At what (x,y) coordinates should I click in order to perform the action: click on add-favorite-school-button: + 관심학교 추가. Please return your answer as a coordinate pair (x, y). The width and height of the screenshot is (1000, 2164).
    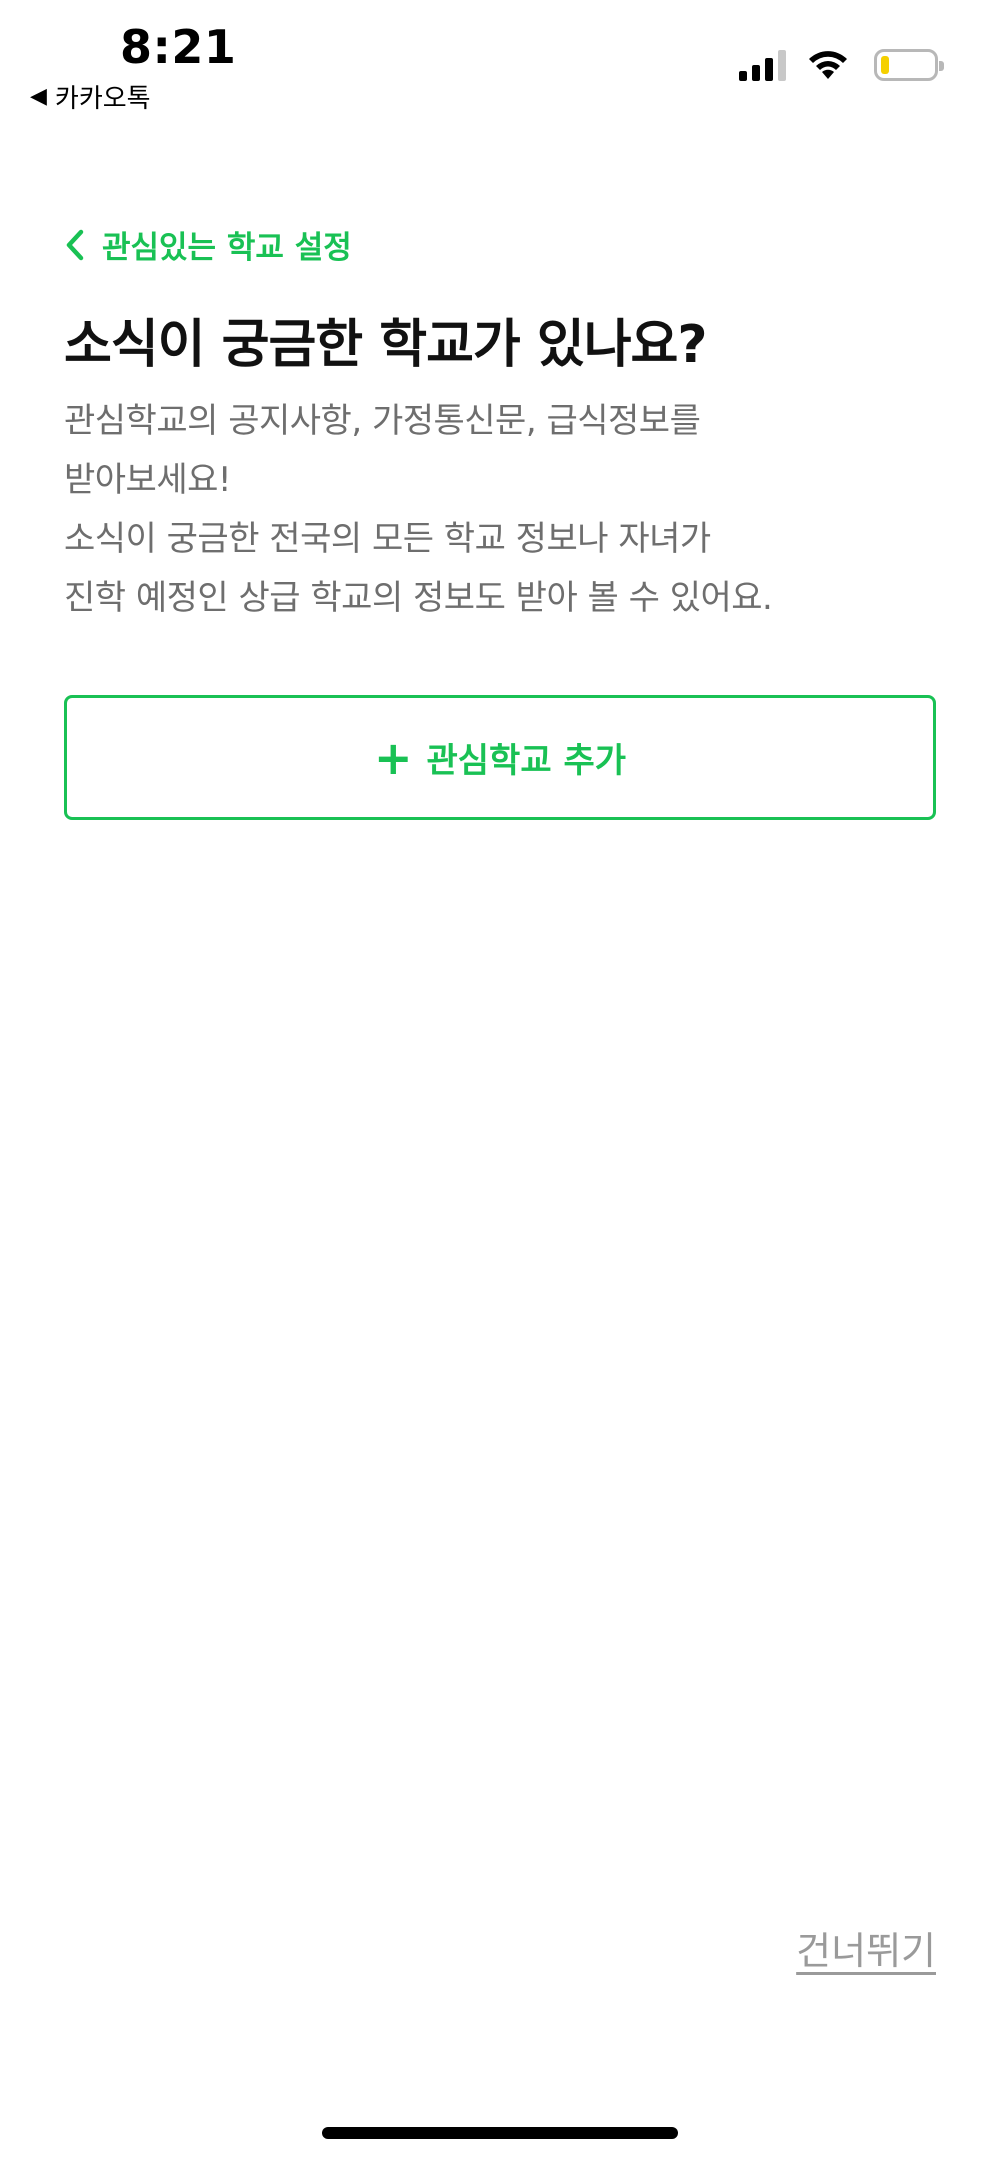
    Looking at the image, I should click on (500, 757).